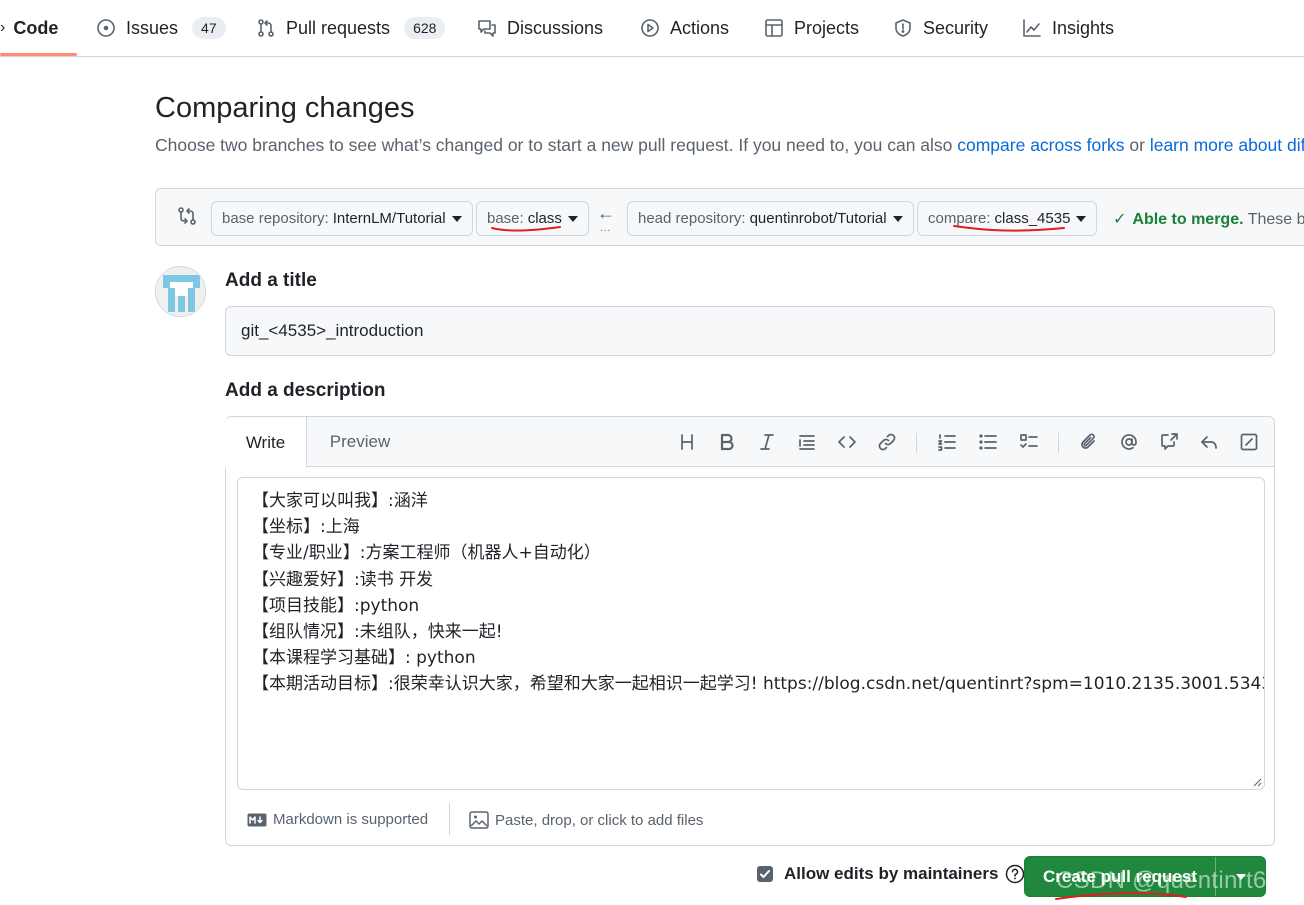  What do you see at coordinates (340, 501) in the screenshot?
I see `description-line: 【大家可以叫我】:涵洋` at bounding box center [340, 501].